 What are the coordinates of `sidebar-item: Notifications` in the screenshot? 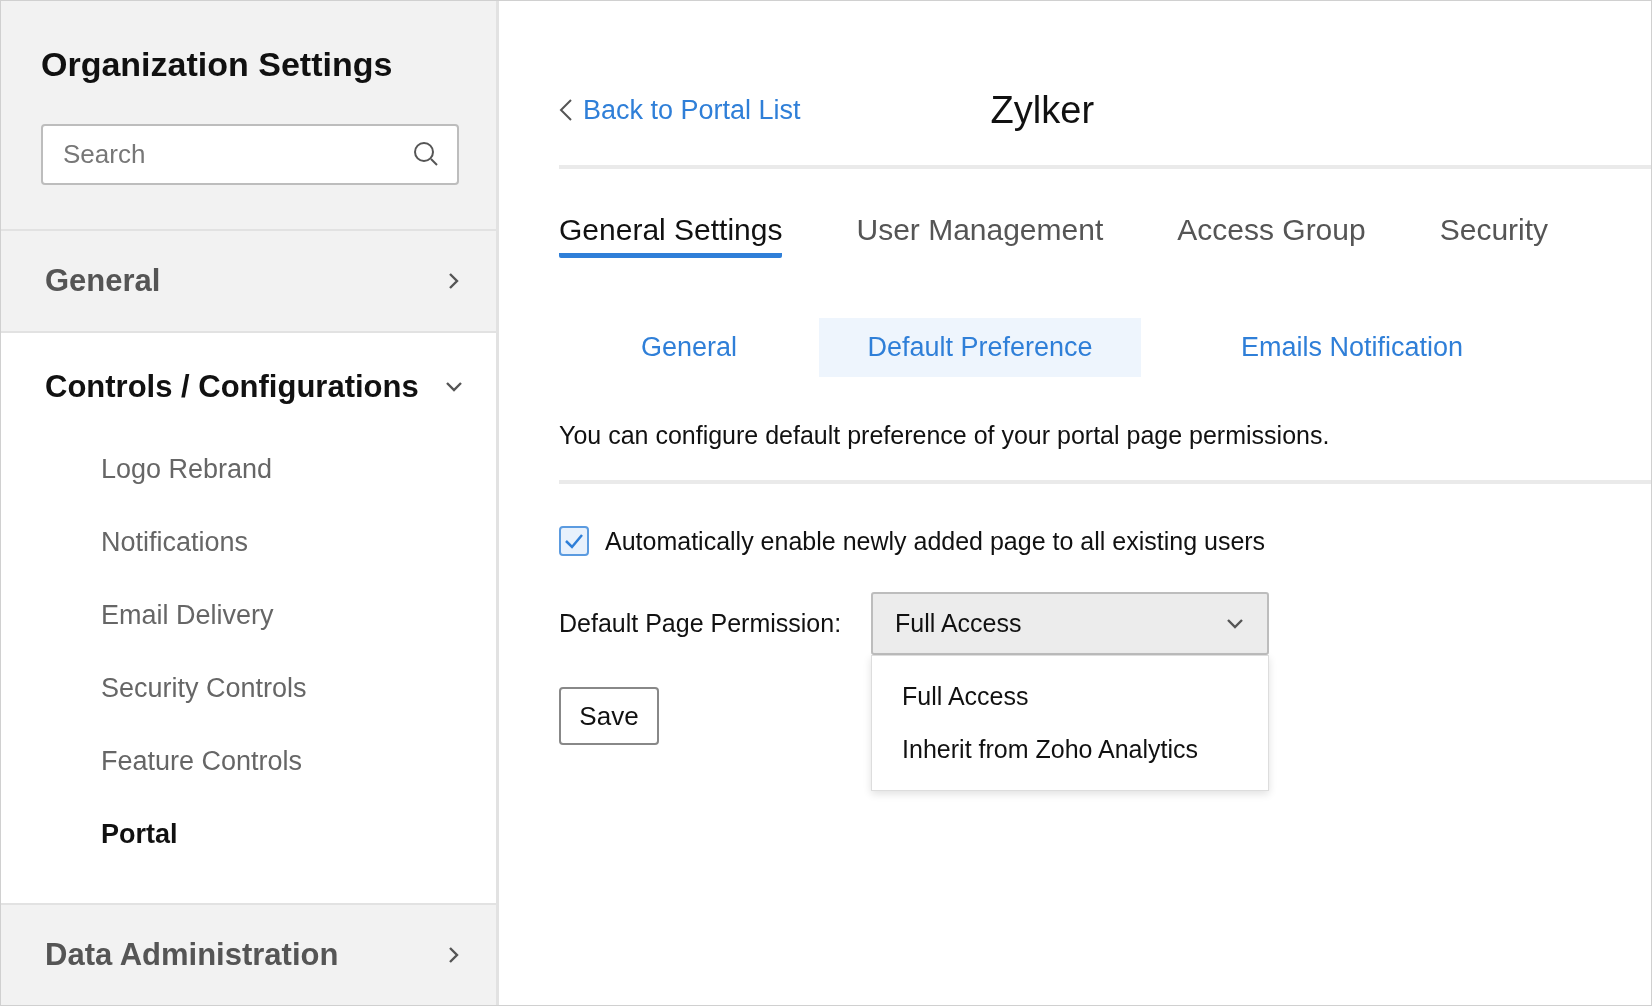 It's located at (248, 542).